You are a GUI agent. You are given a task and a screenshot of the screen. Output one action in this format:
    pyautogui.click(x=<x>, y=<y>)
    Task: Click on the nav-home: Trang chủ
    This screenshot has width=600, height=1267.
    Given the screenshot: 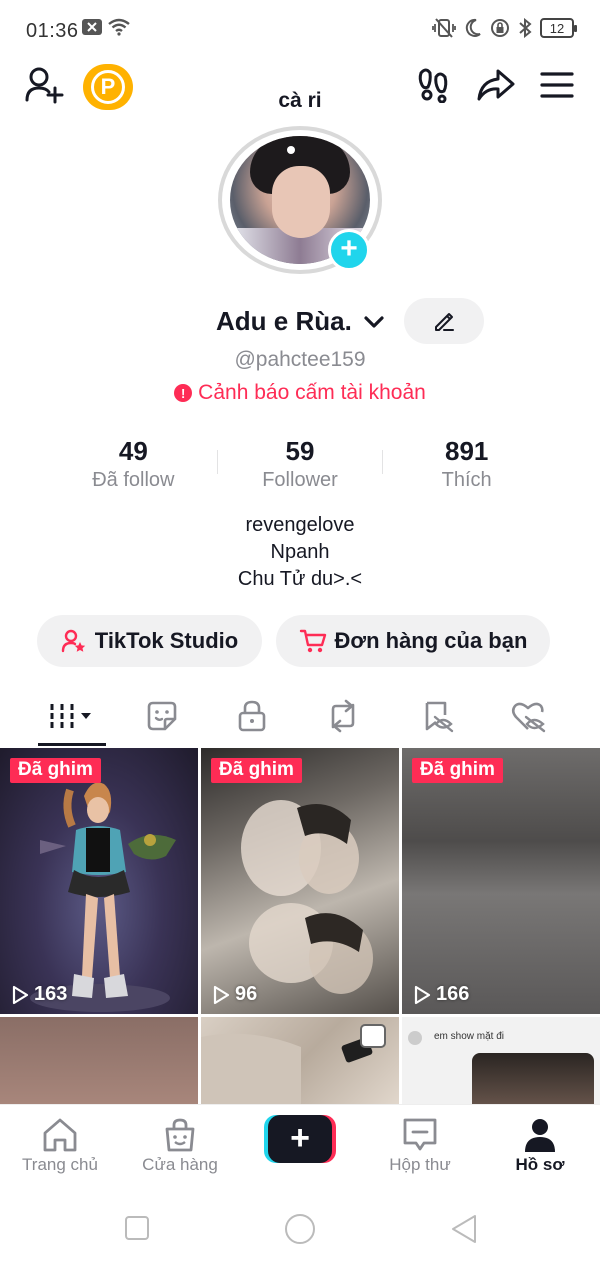 What is the action you would take?
    pyautogui.click(x=60, y=1145)
    